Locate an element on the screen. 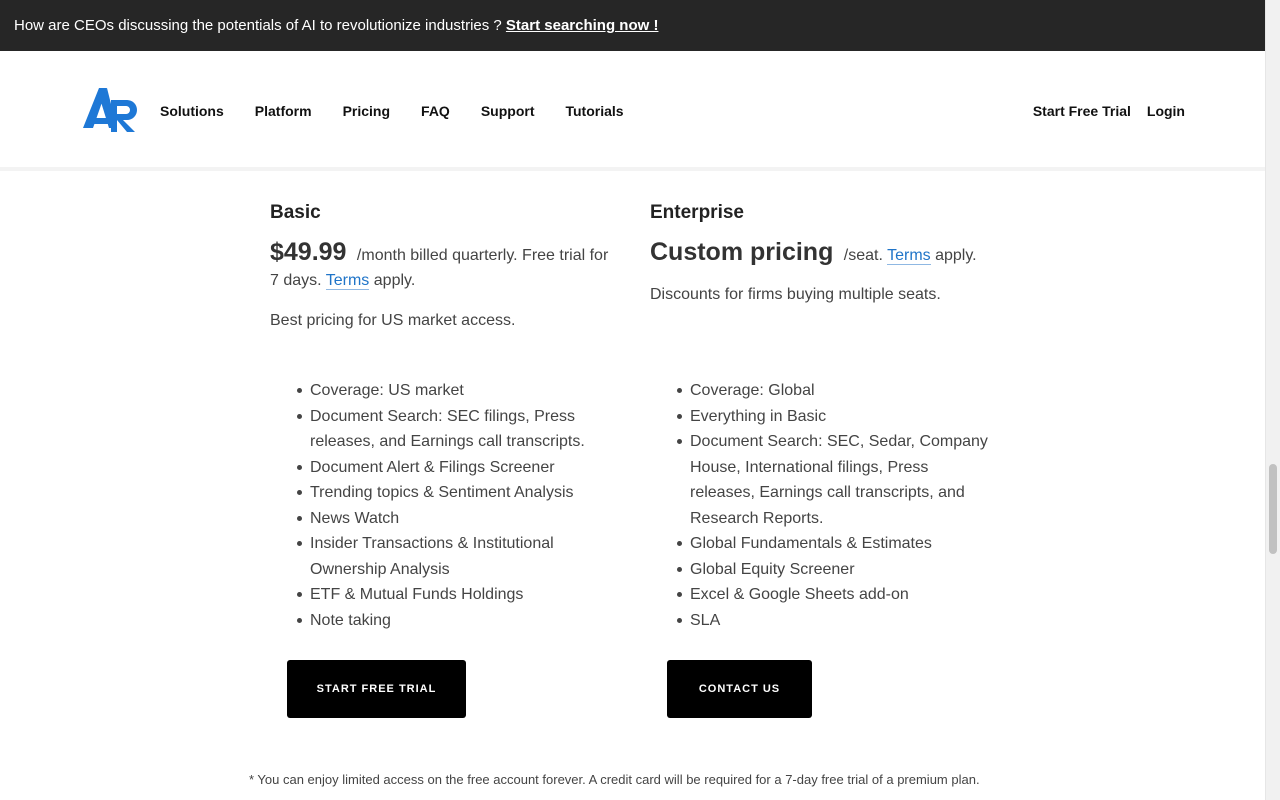 The image size is (1280, 800). plan-description: Best pricing for US market access. is located at coordinates (393, 320).